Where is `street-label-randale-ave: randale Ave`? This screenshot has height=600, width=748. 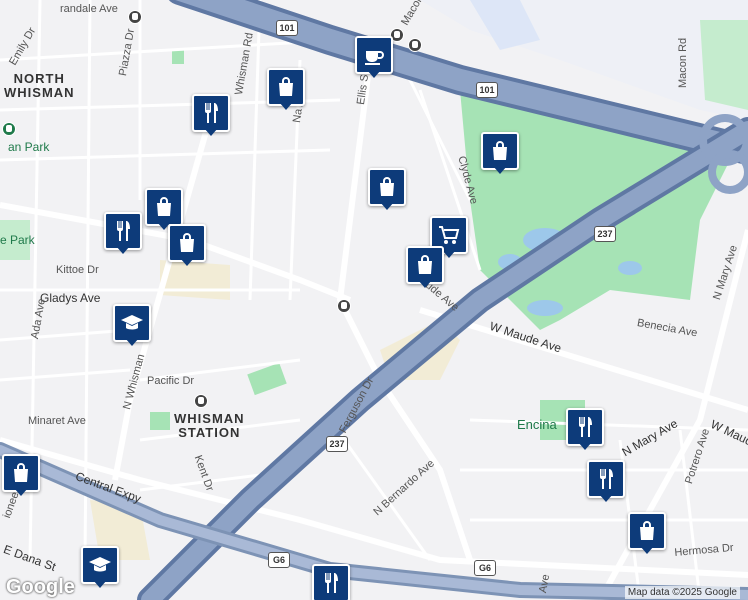 street-label-randale-ave: randale Ave is located at coordinates (89, 9).